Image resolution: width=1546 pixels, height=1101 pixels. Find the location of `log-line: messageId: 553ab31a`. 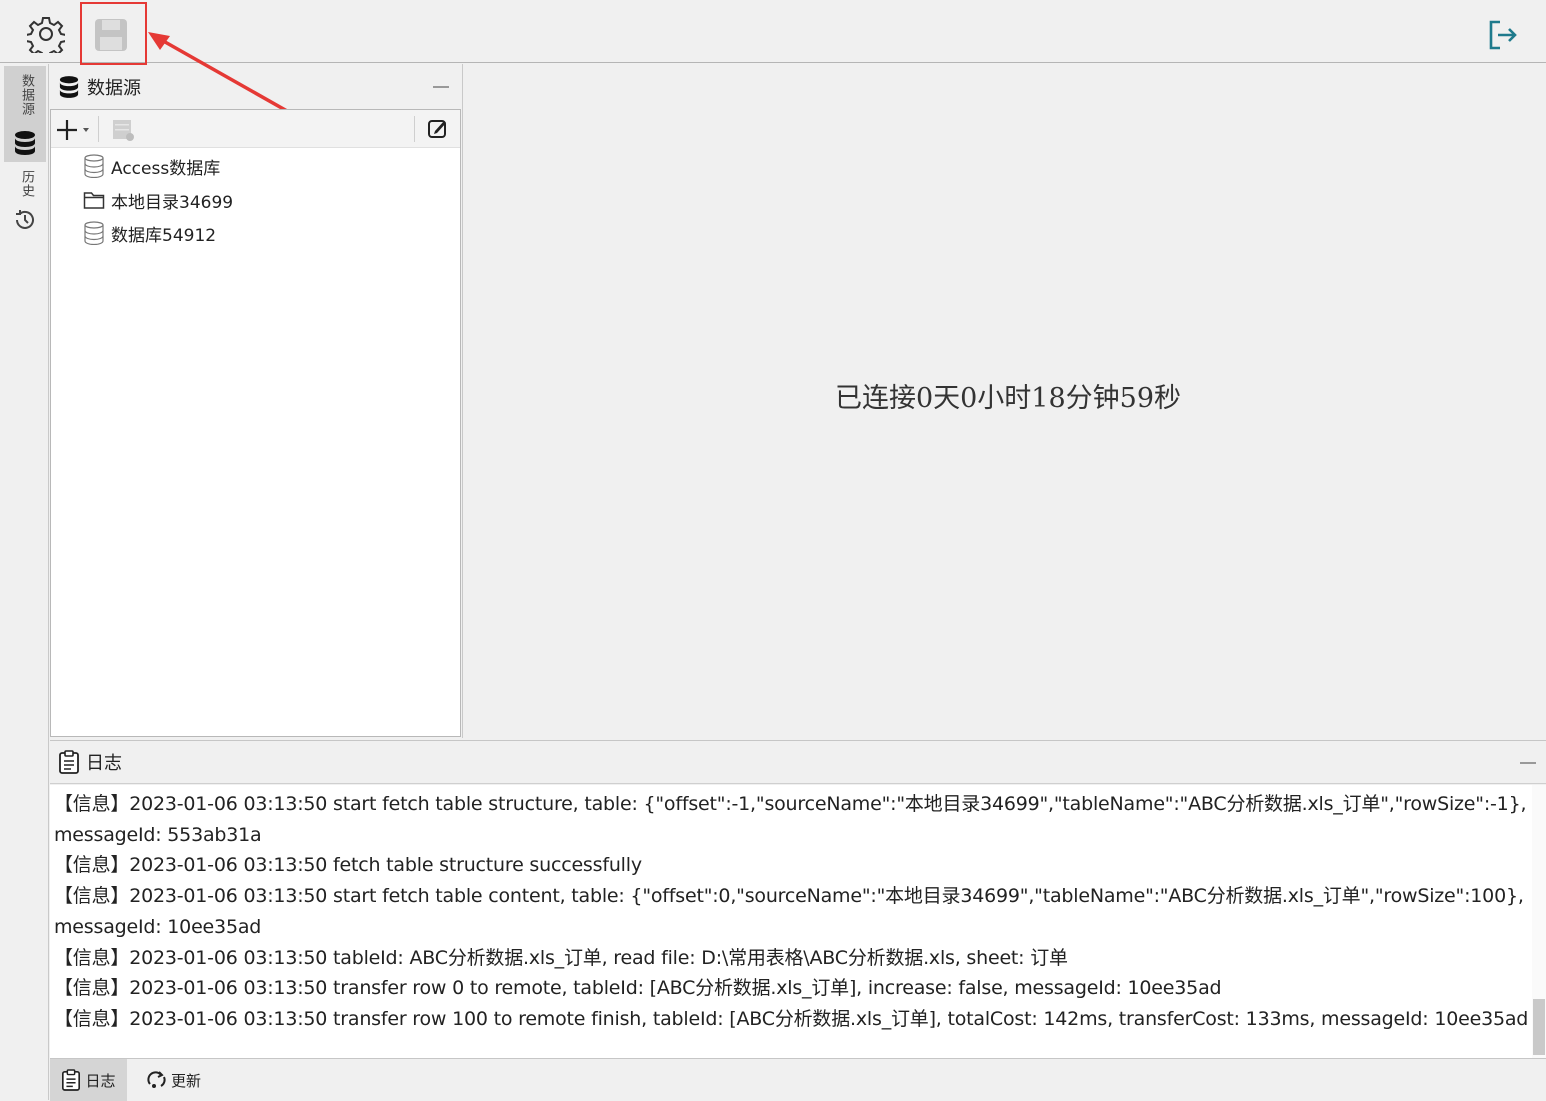

log-line: messageId: 553ab31a is located at coordinates (158, 834).